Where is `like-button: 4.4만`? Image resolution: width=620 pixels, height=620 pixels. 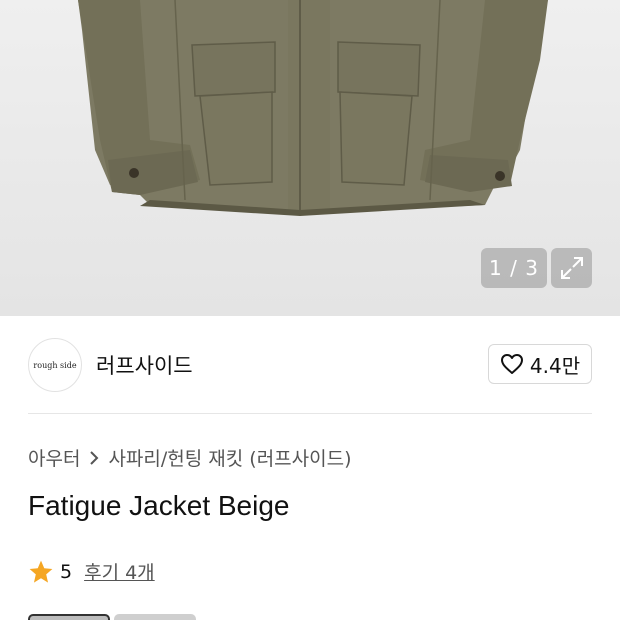
like-button: 4.4만 is located at coordinates (540, 364).